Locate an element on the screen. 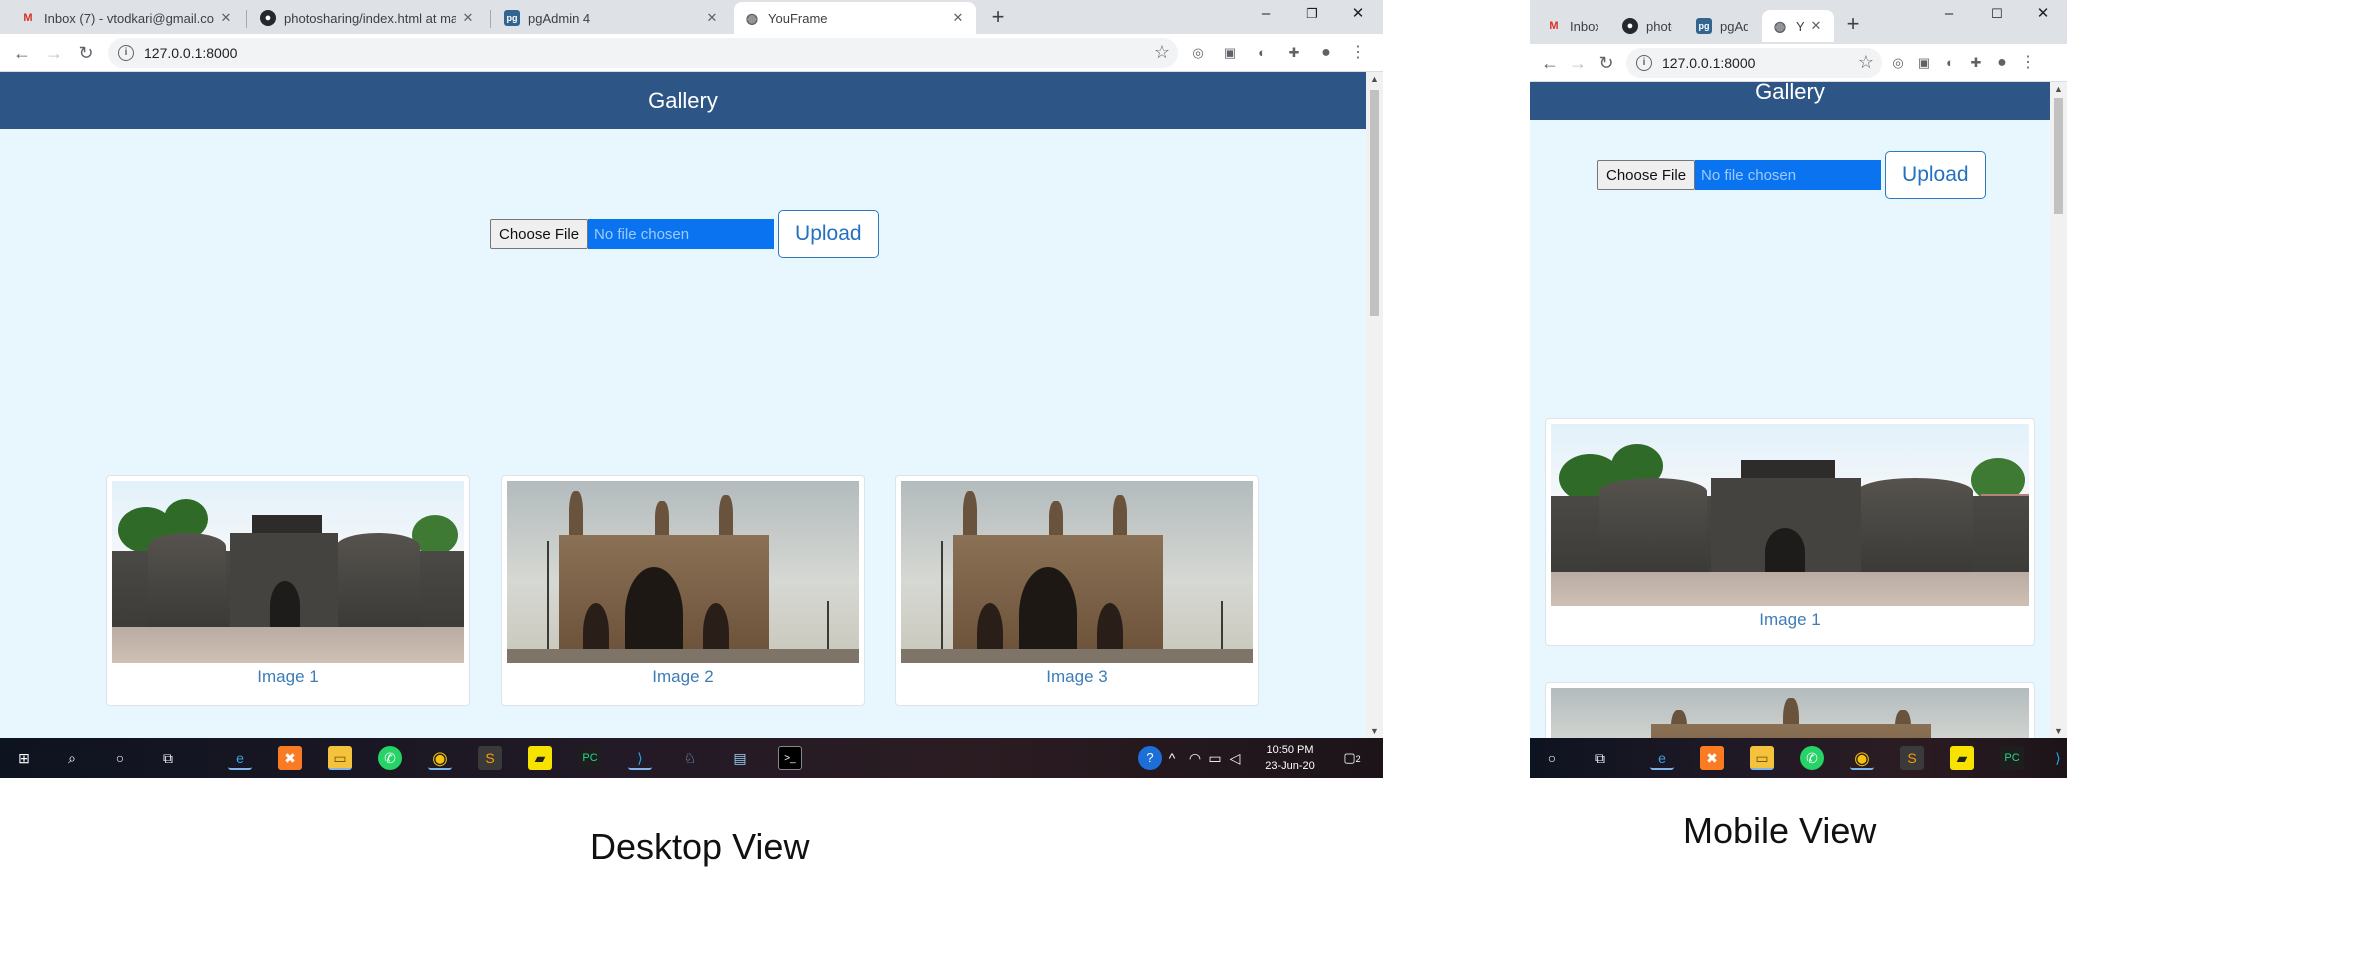  tab-gmail: M Inbox is located at coordinates (1572, 26).